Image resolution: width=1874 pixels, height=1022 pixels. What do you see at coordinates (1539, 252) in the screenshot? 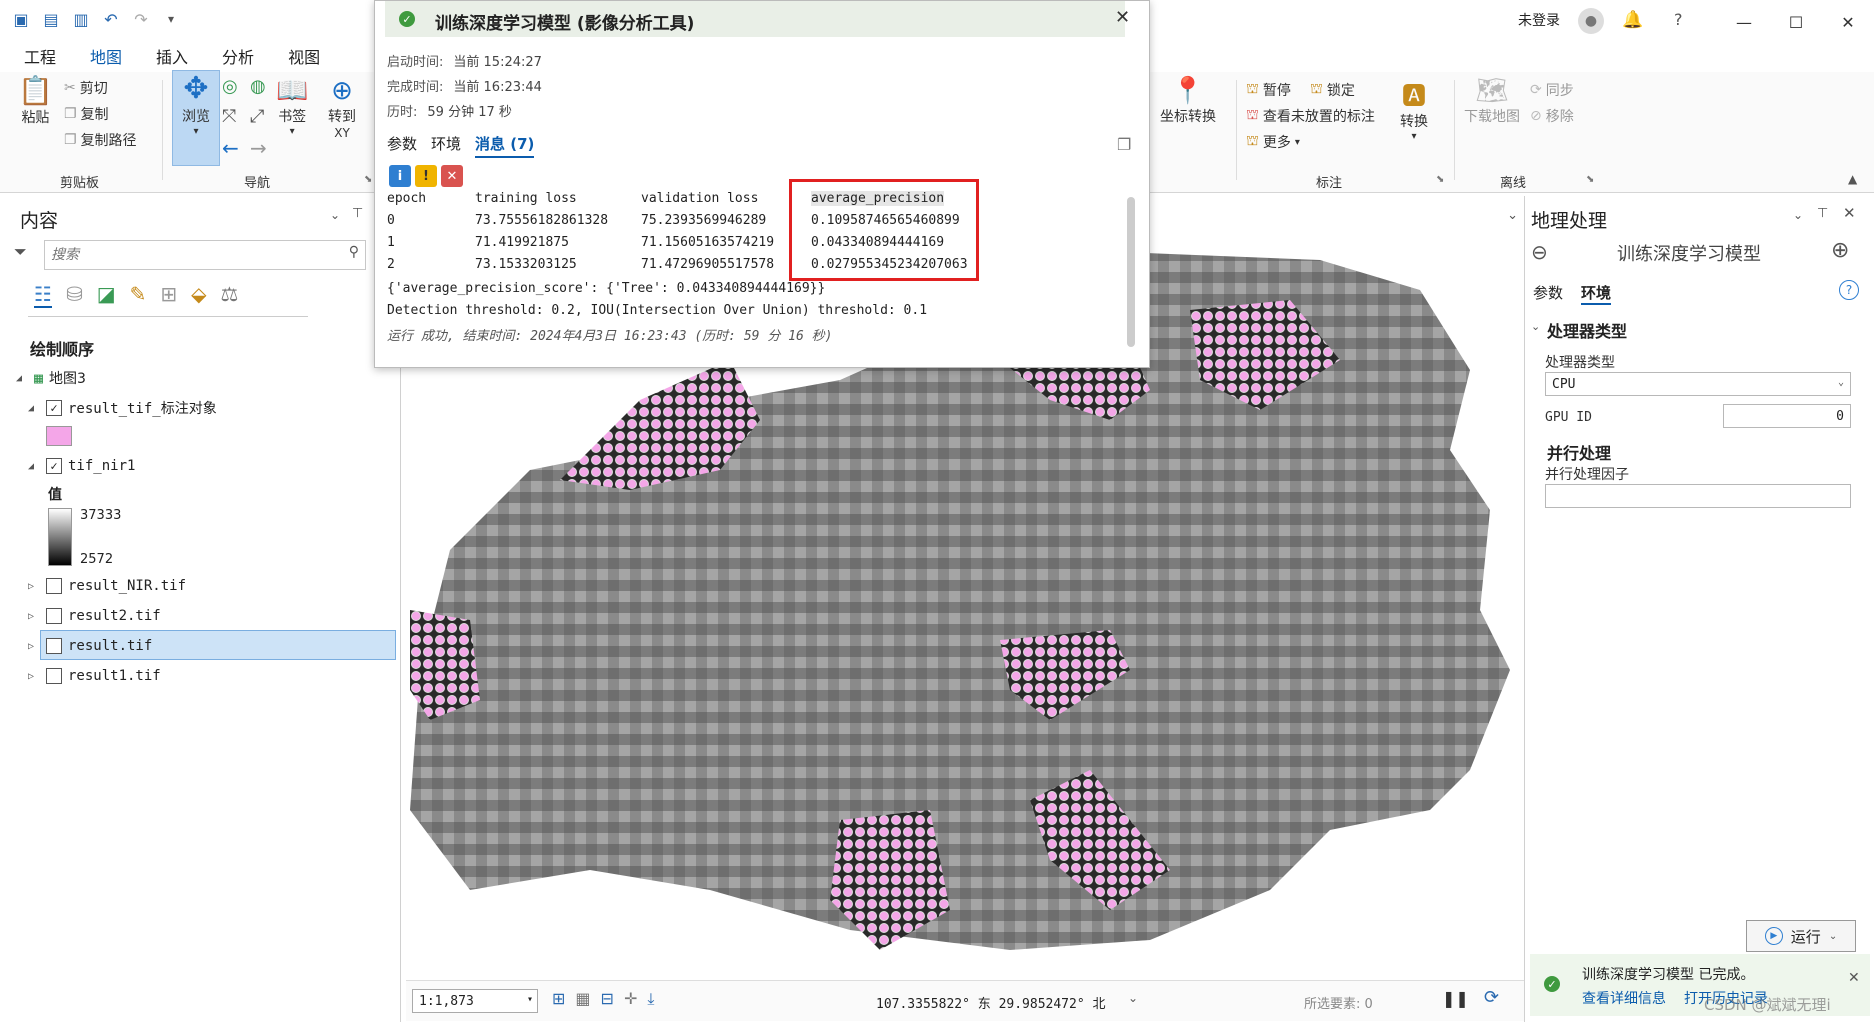
I see `back-icon: ⊖` at bounding box center [1539, 252].